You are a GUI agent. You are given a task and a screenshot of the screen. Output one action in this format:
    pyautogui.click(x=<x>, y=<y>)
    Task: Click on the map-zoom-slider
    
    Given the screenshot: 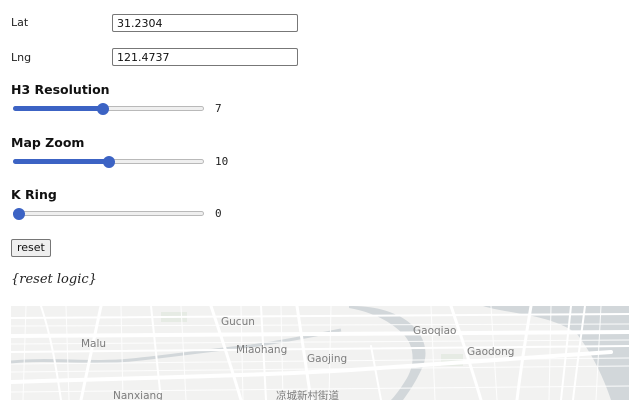 What is the action you would take?
    pyautogui.click(x=108, y=162)
    